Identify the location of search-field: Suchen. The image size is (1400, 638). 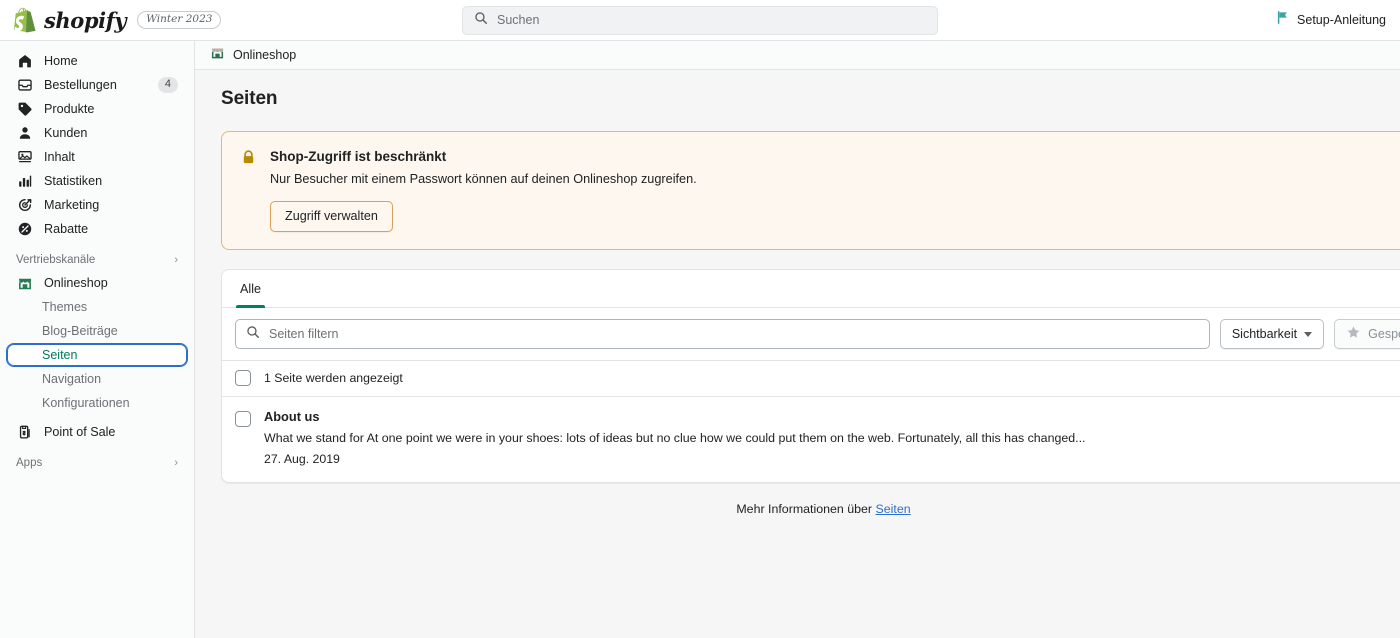
(700, 20).